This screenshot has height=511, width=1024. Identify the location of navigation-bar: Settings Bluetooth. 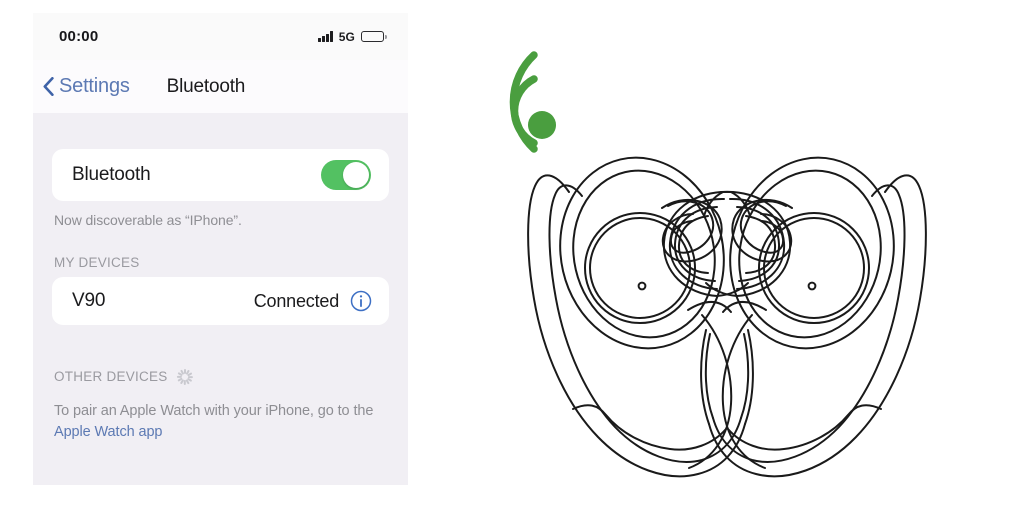
(220, 86).